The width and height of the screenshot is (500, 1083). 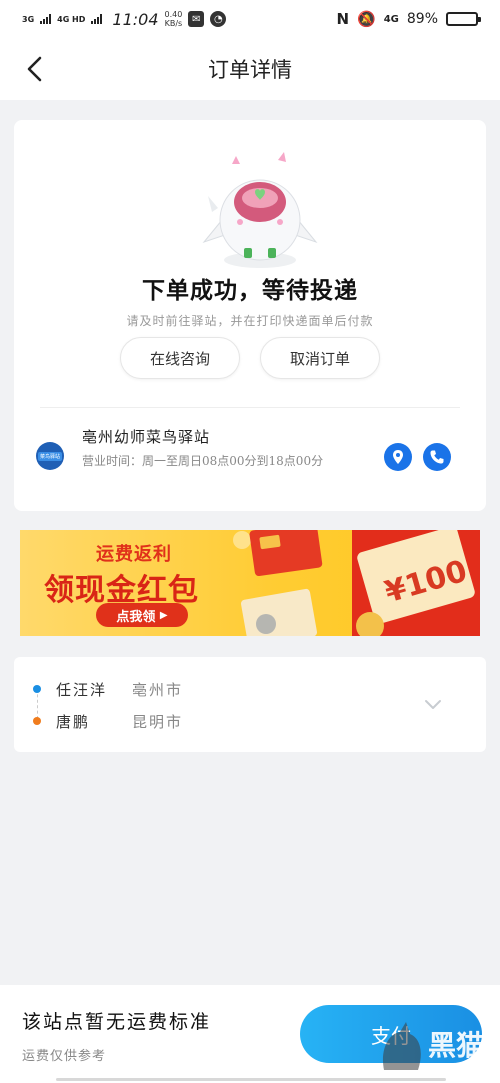 I want to click on phone-icon, so click(x=437, y=457).